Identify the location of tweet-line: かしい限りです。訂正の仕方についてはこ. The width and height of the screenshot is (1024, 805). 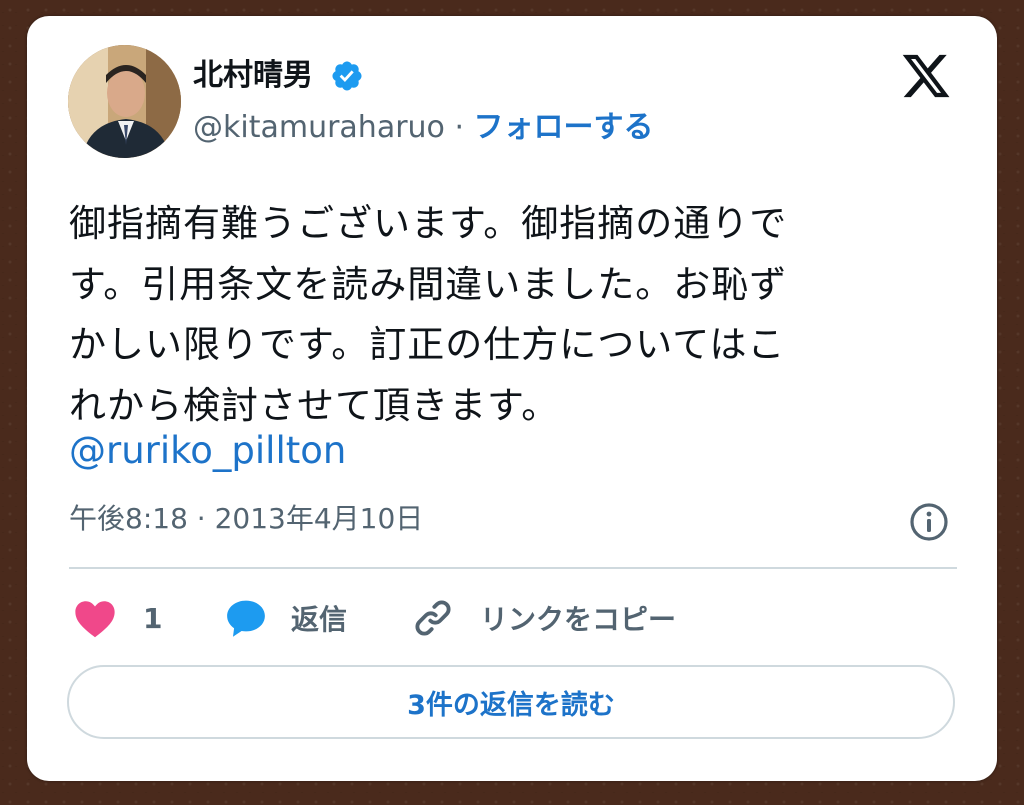
(509, 345).